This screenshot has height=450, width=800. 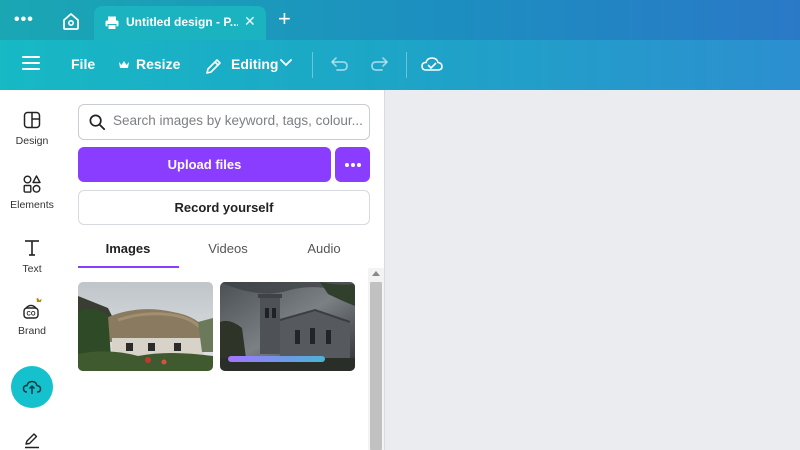 What do you see at coordinates (128, 248) in the screenshot?
I see `tab-images: Images` at bounding box center [128, 248].